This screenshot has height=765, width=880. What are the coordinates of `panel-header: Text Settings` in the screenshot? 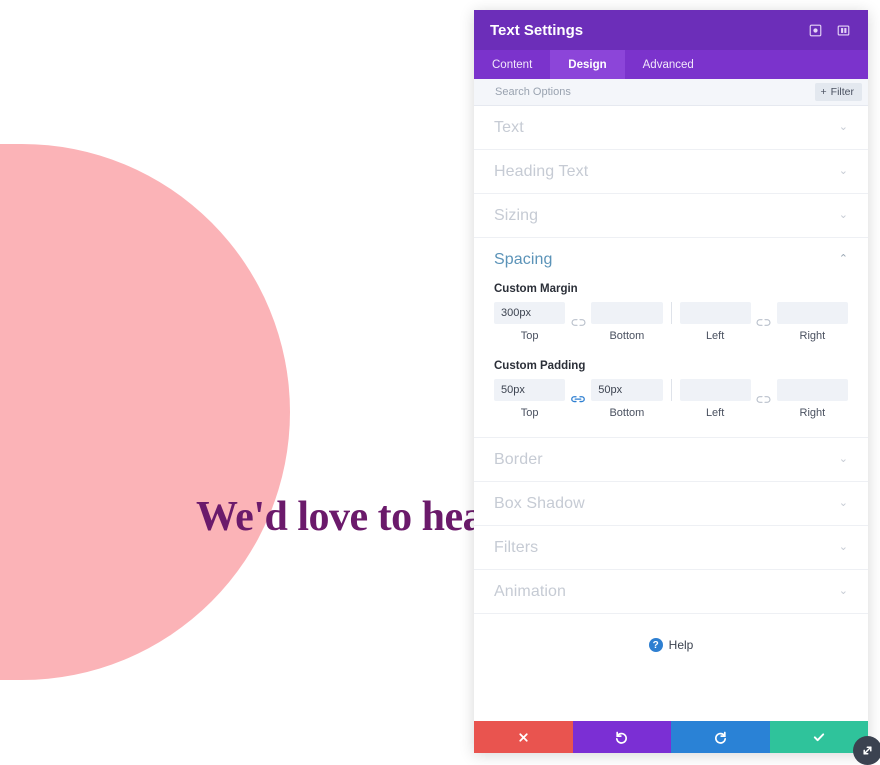 It's located at (671, 30).